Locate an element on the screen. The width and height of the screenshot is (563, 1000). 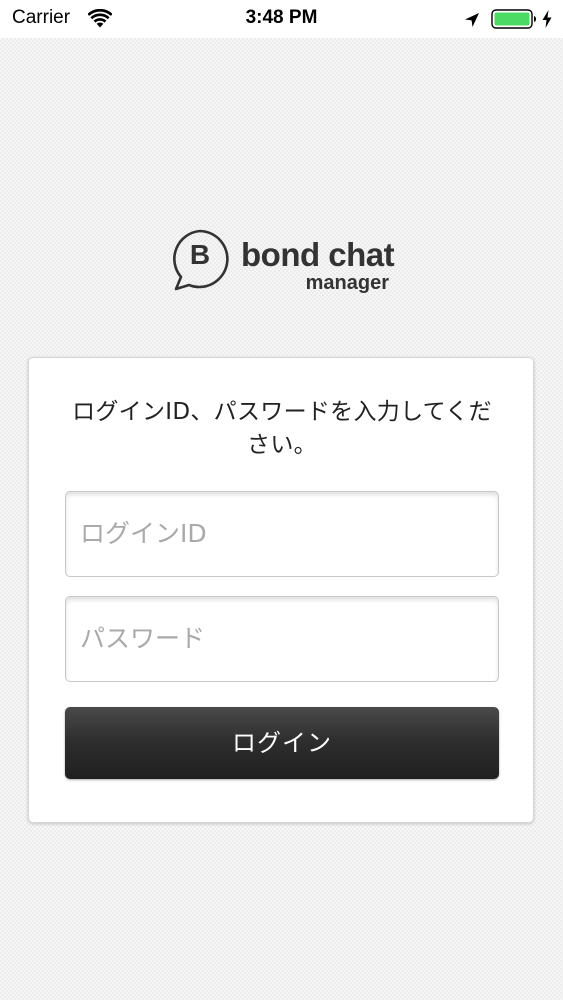
charging-icon is located at coordinates (547, 19).